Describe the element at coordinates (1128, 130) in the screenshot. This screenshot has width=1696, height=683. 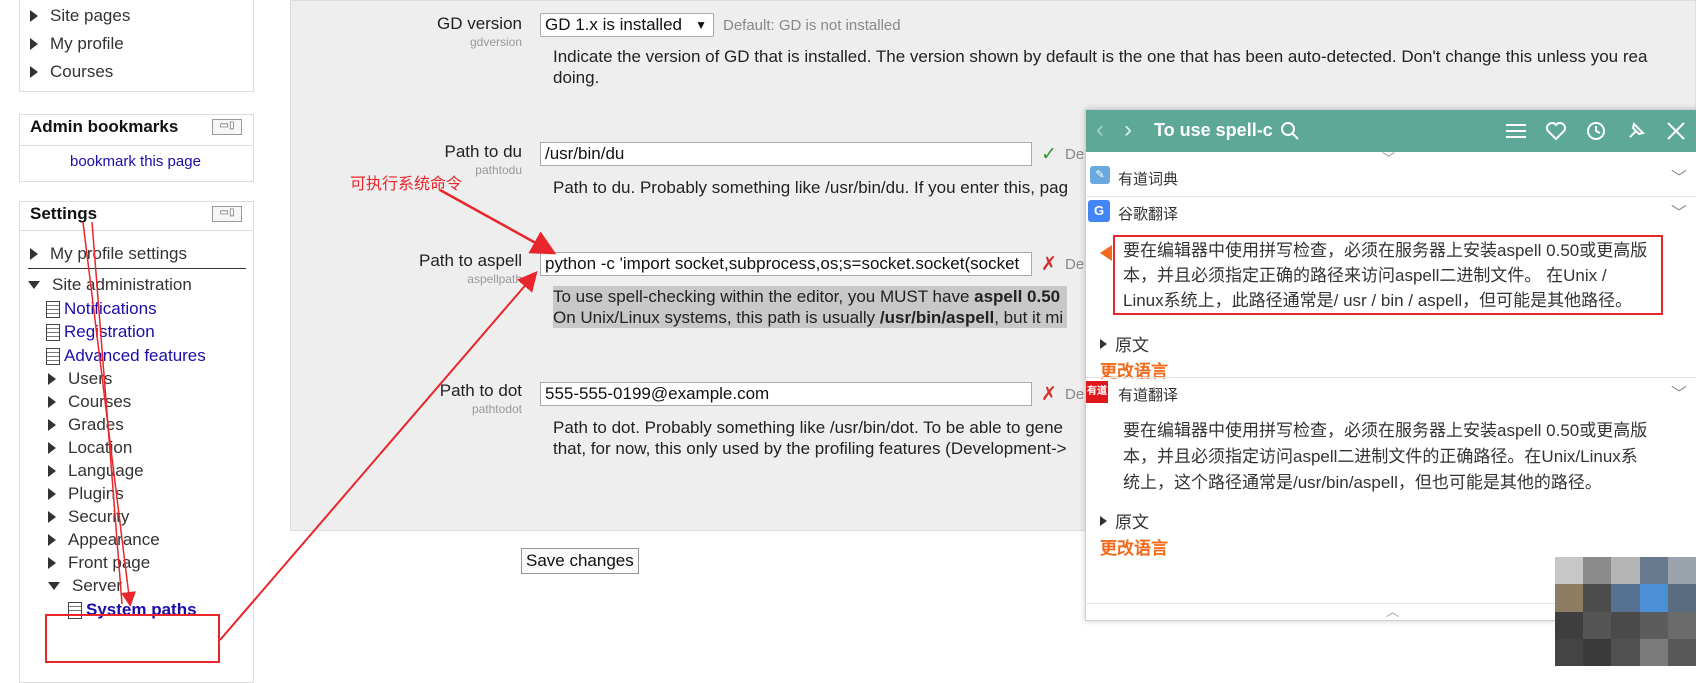
I see `forward-icon: ›` at that location.